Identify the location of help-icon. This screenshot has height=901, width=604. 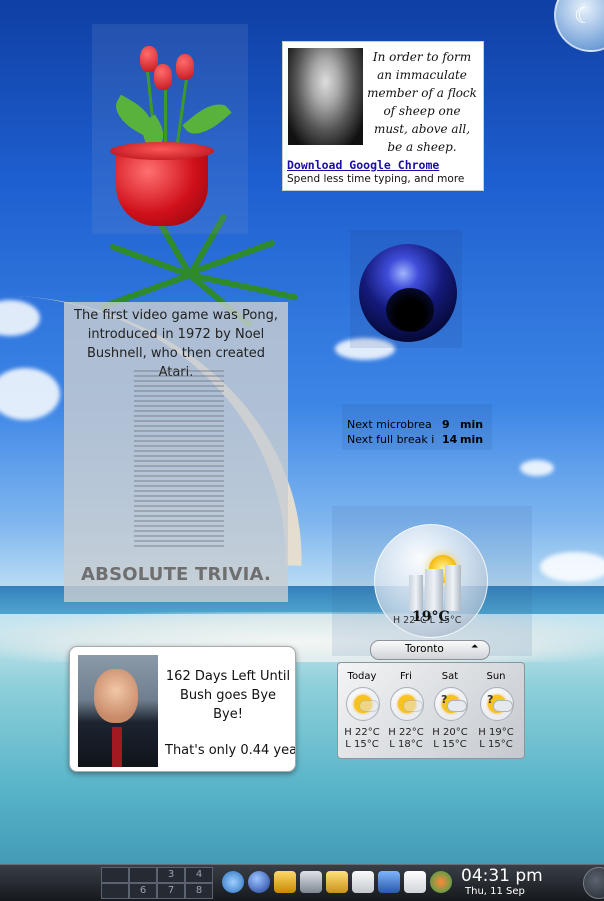
(233, 882).